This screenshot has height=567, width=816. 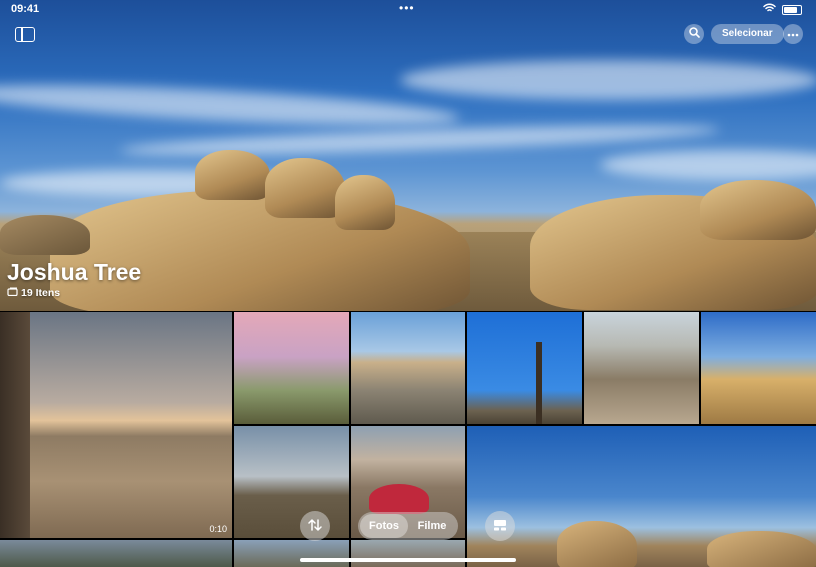 I want to click on wifi-icon, so click(x=769, y=9).